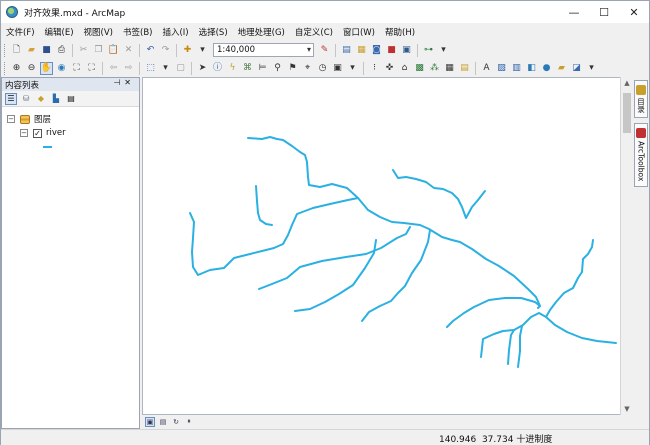  I want to click on menu-bookmarks: 书签(B), so click(137, 32).